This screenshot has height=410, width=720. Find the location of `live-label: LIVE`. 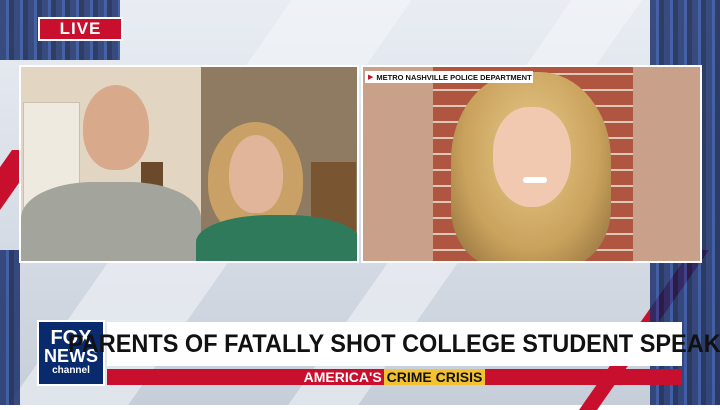

live-label: LIVE is located at coordinates (80, 28).